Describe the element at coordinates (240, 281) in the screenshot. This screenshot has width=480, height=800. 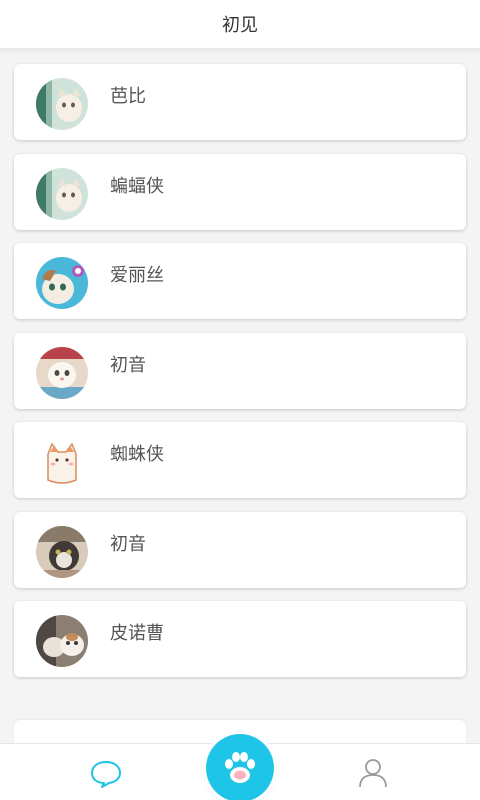
I see `contact-card: 爱丽丝` at that location.